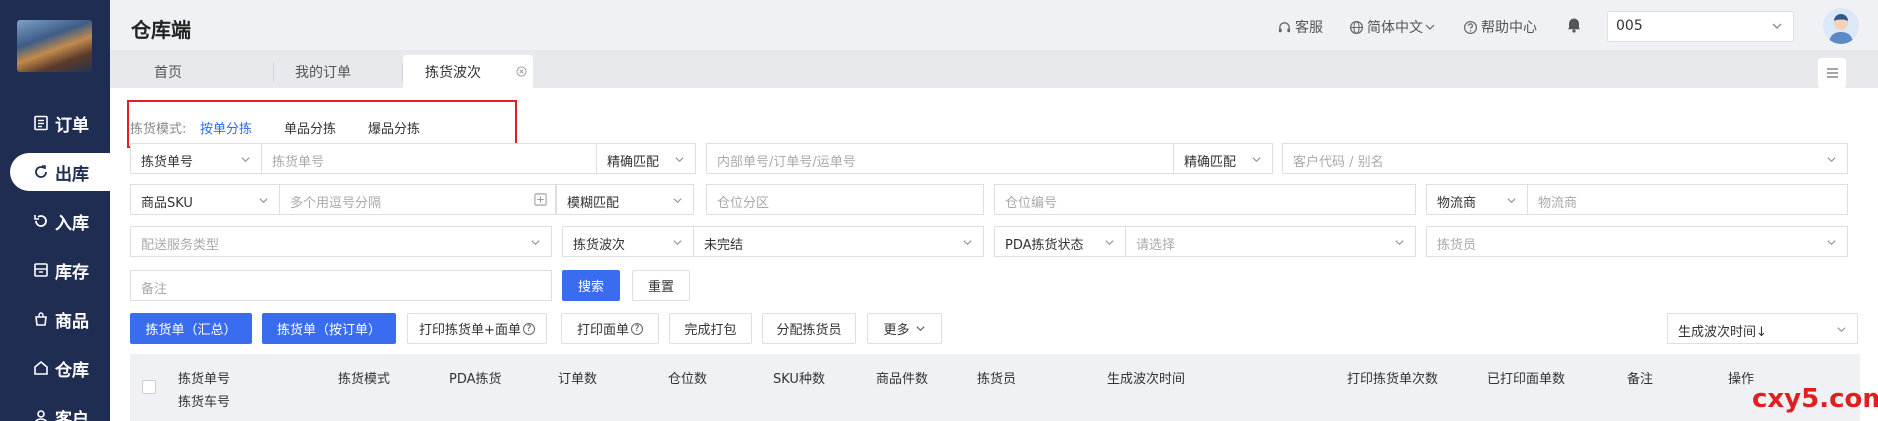  I want to click on user-avatar-icon, so click(1841, 29).